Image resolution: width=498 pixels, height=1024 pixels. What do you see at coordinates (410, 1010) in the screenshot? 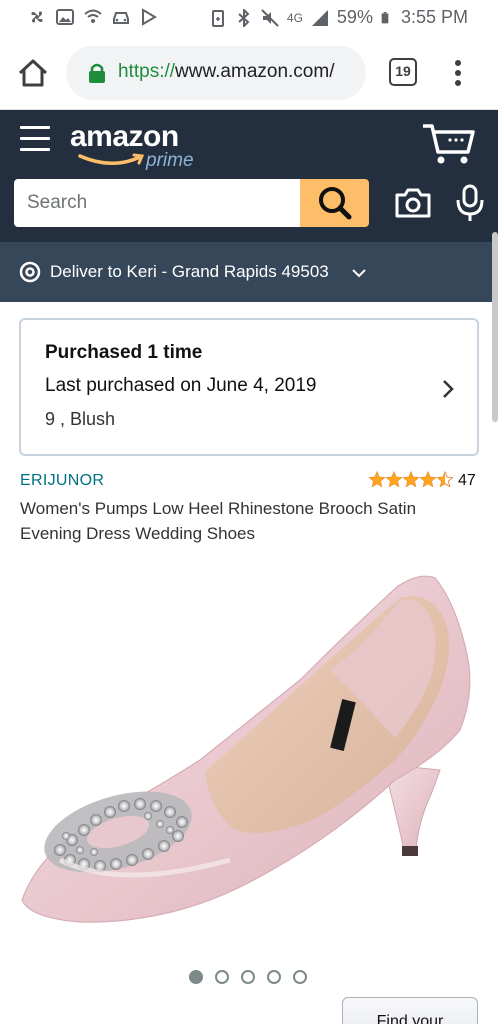
I see `find-your-size-button: Find your` at bounding box center [410, 1010].